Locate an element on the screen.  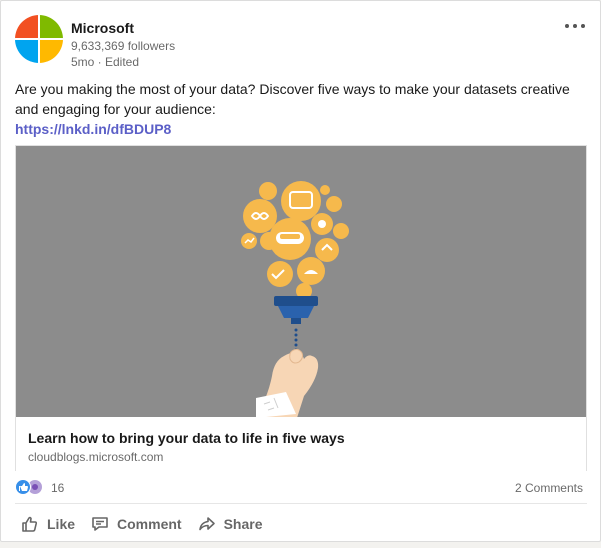
action-divider is located at coordinates (301, 503).